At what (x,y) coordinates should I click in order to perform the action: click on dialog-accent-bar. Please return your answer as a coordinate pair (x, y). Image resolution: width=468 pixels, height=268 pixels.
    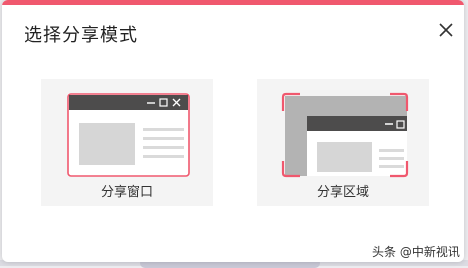
    Looking at the image, I should click on (233, 2).